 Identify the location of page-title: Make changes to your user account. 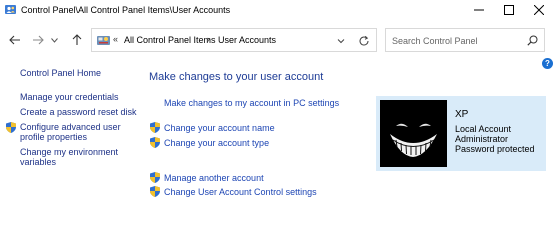
(236, 77).